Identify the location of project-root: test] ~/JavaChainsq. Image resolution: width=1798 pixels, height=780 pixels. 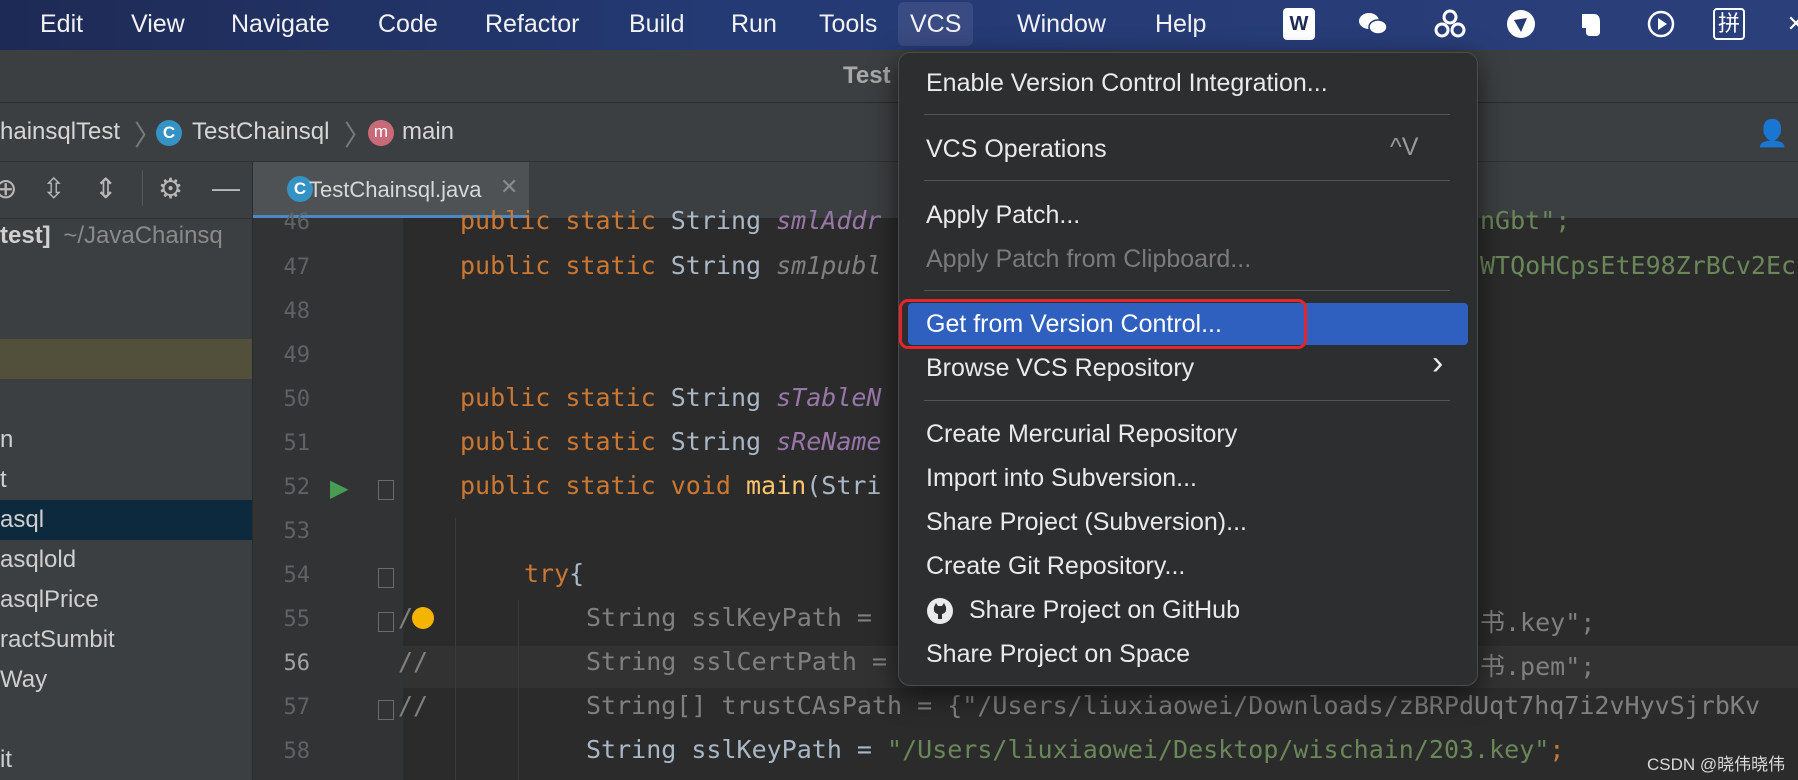
(111, 236).